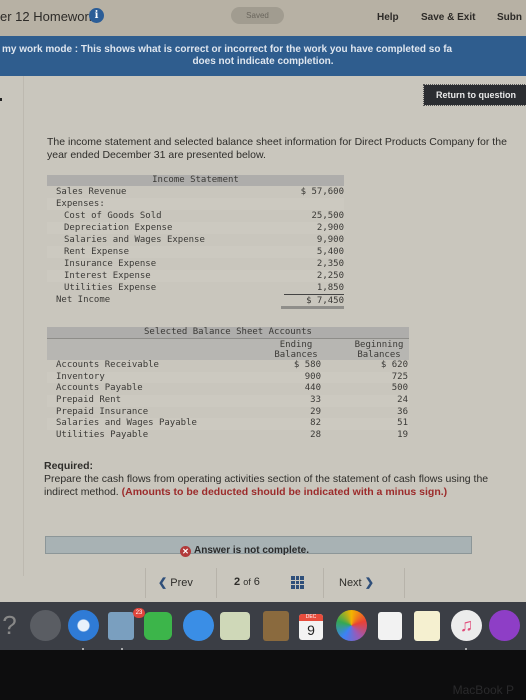  I want to click on macos-dock: ? 23 DEC 9 ♫, so click(263, 626).